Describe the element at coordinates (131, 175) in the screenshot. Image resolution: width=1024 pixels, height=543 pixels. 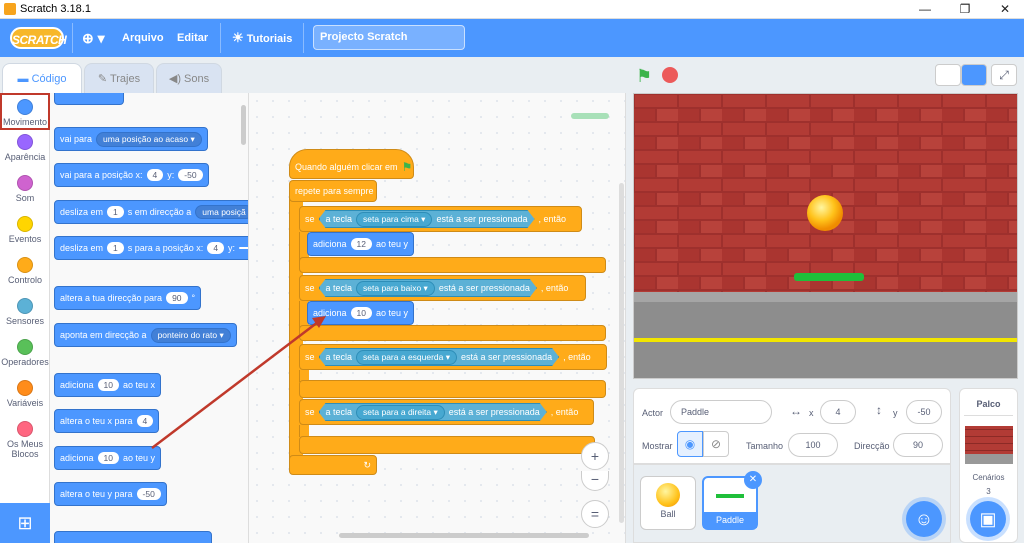
I see `palette-block-gotoxy: vai para a posição x: 4 y: -50` at that location.